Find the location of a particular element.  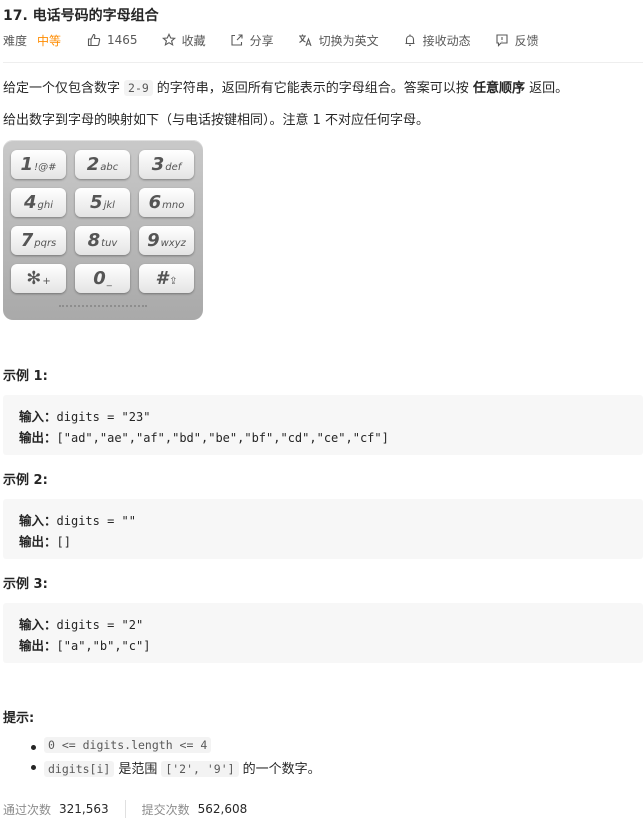

thumbs-up-icon is located at coordinates (94, 40).